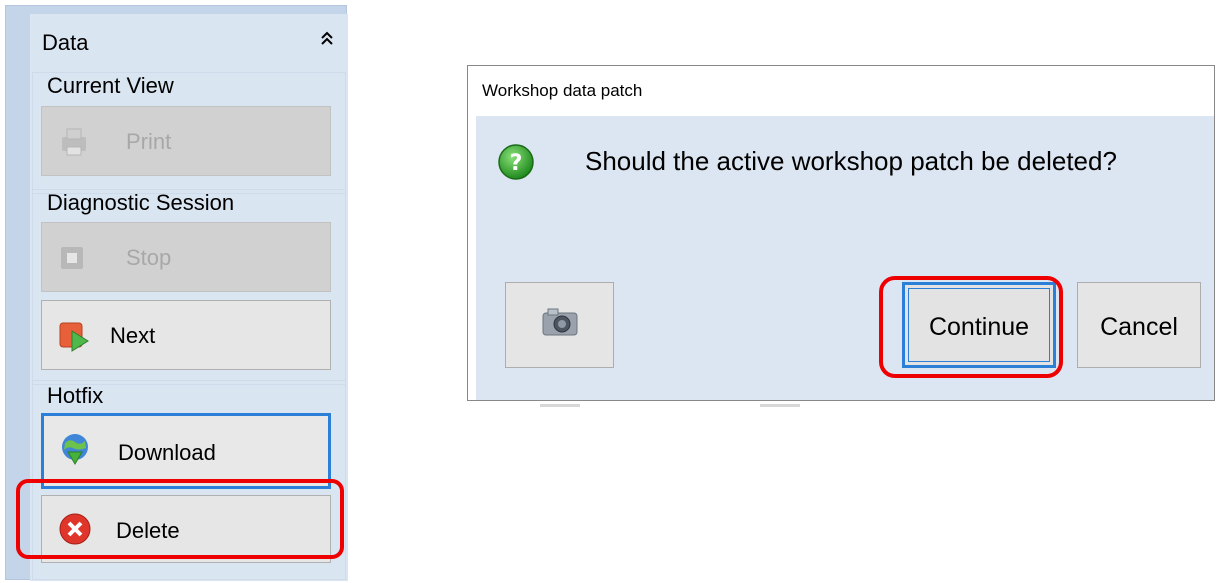  I want to click on section-current-view: Current View Print, so click(189, 133).